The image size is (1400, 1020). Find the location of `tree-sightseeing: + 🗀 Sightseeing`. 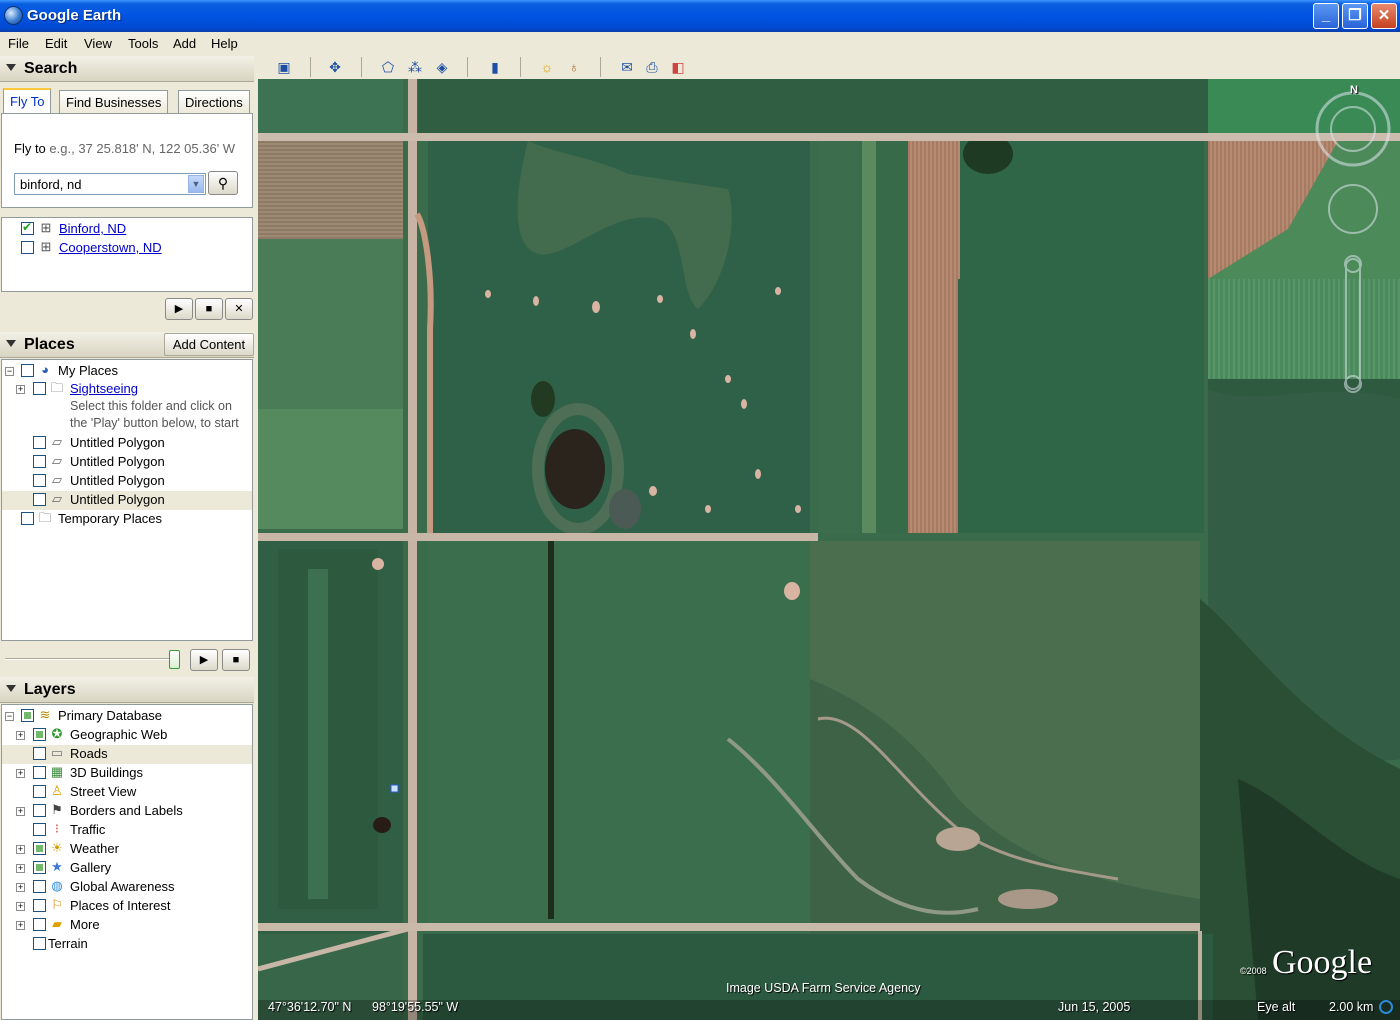

tree-sightseeing: + 🗀 Sightseeing is located at coordinates (127, 389).